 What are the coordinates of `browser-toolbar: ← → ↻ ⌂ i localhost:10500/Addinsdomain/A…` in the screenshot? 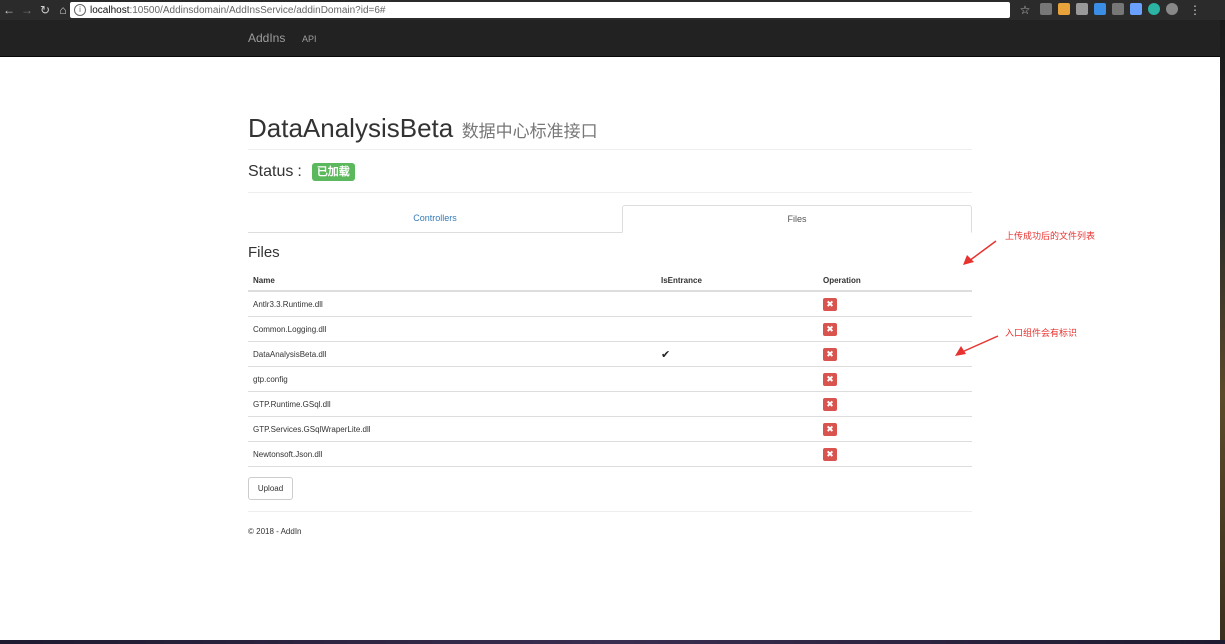 It's located at (612, 10).